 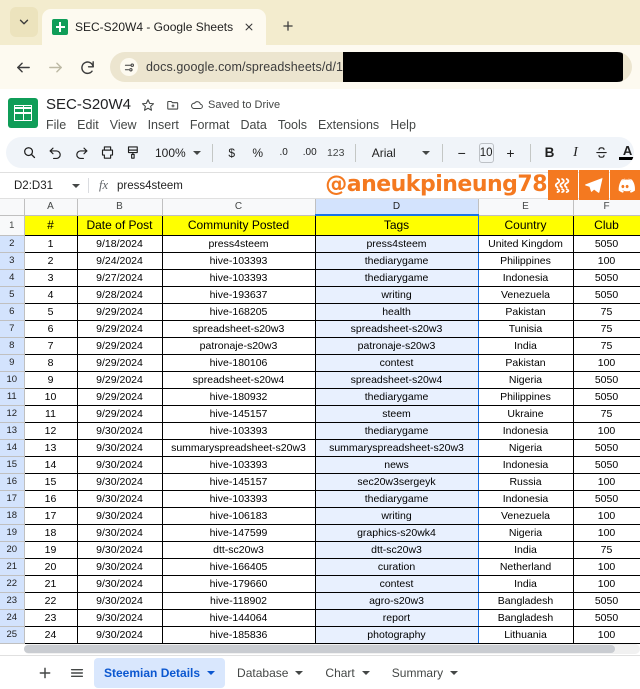 I want to click on data-cell-community: spreadsheet-s20w3, so click(x=238, y=329).